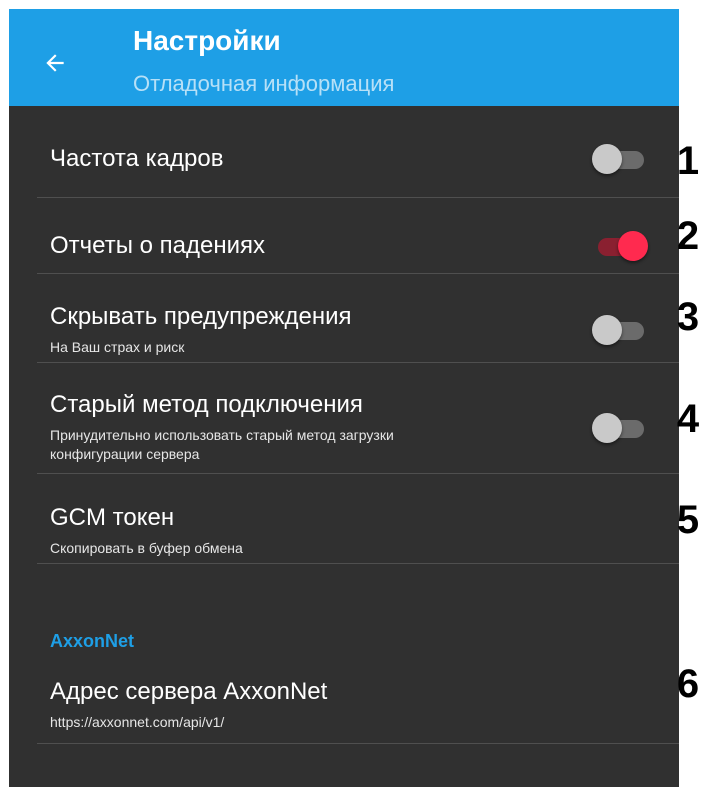 This screenshot has width=704, height=787. What do you see at coordinates (207, 40) in the screenshot?
I see `page-title: Настройки` at bounding box center [207, 40].